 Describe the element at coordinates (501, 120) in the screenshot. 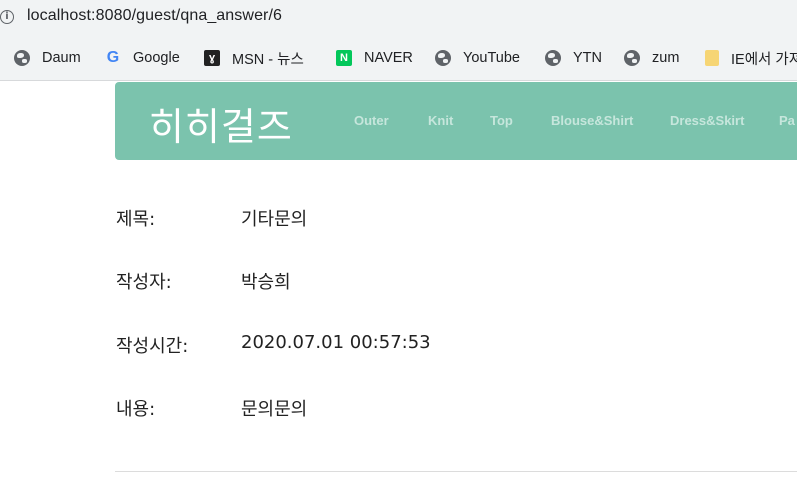

I see `nav-top: Top` at that location.